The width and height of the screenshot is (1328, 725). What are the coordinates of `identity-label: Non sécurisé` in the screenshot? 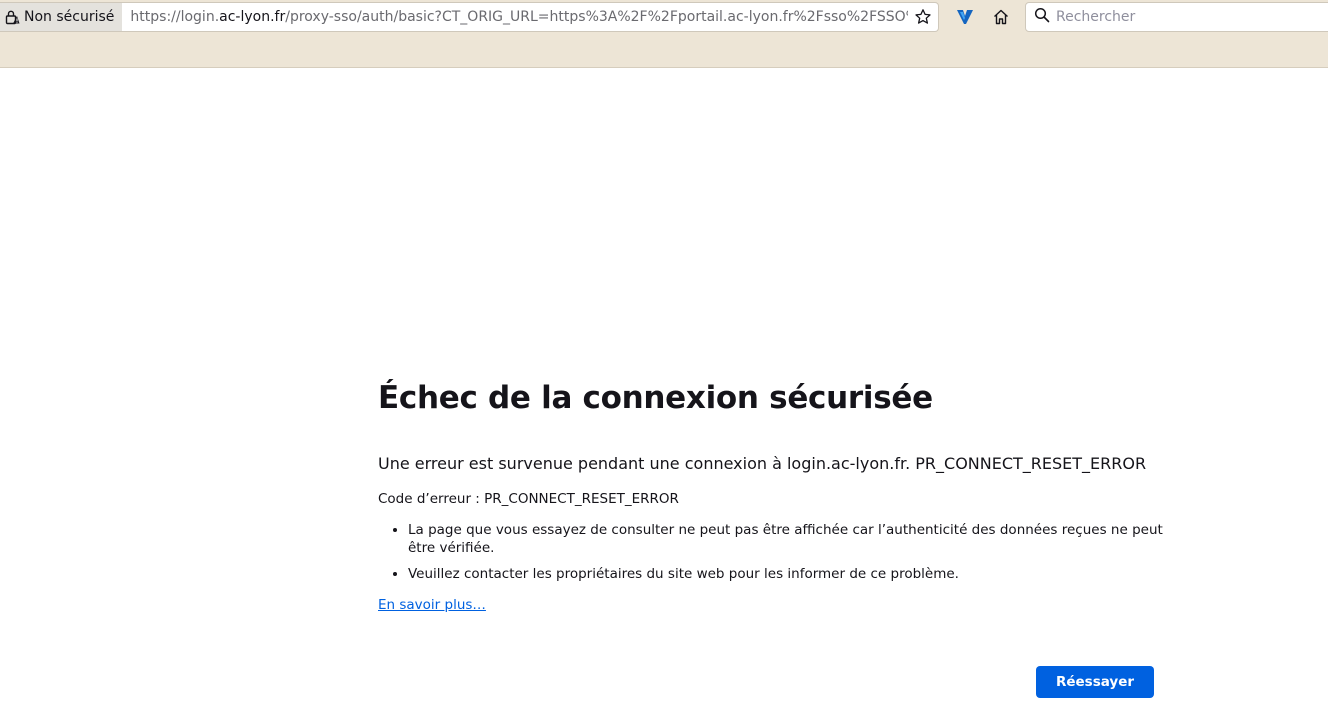 It's located at (69, 17).